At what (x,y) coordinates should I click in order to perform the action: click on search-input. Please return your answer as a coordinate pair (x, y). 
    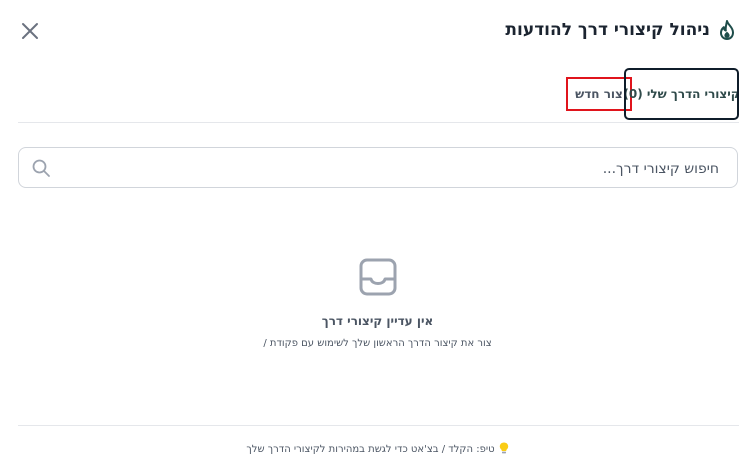
    Looking at the image, I should click on (399, 168).